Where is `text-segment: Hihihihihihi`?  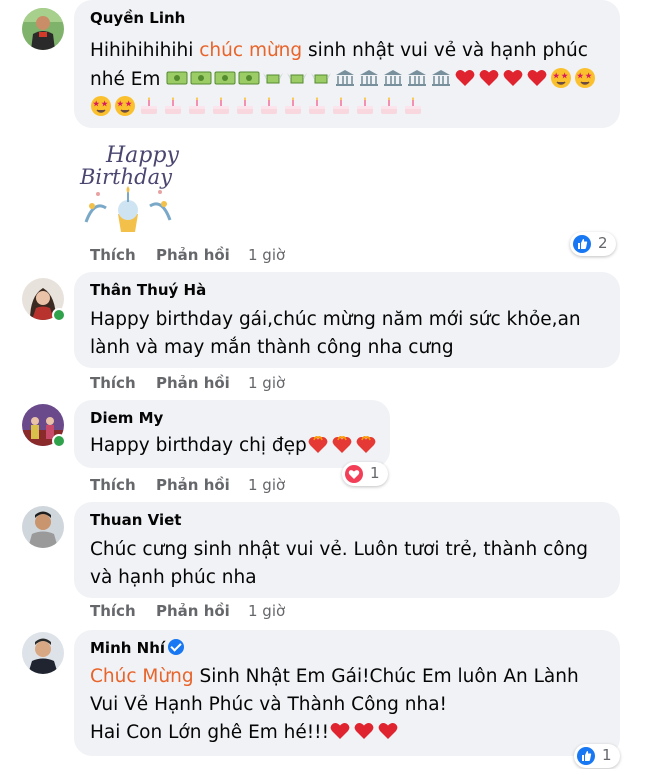
text-segment: Hihihihihihi is located at coordinates (145, 50).